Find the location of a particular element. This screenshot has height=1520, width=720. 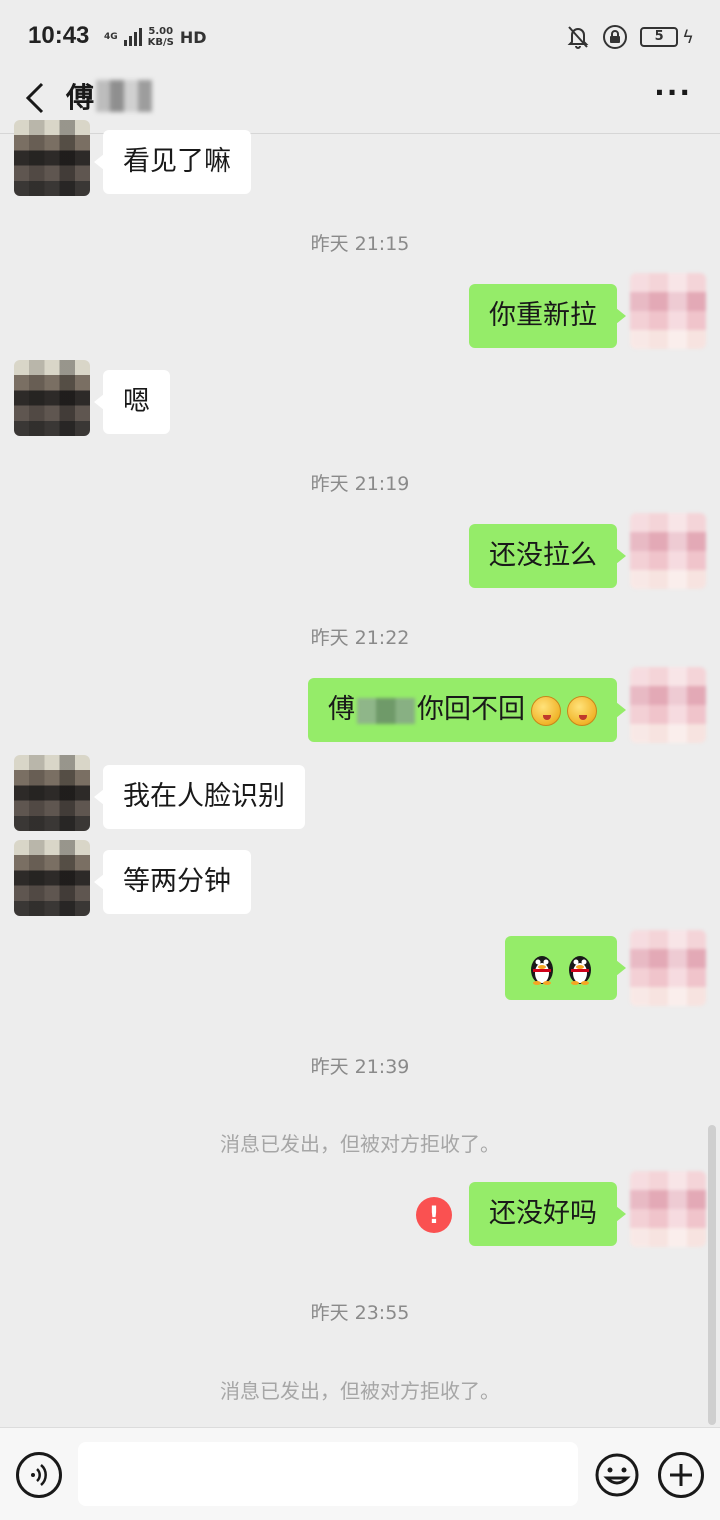

network-indicator: 4G 5.00 KB/S HD is located at coordinates (155, 37).